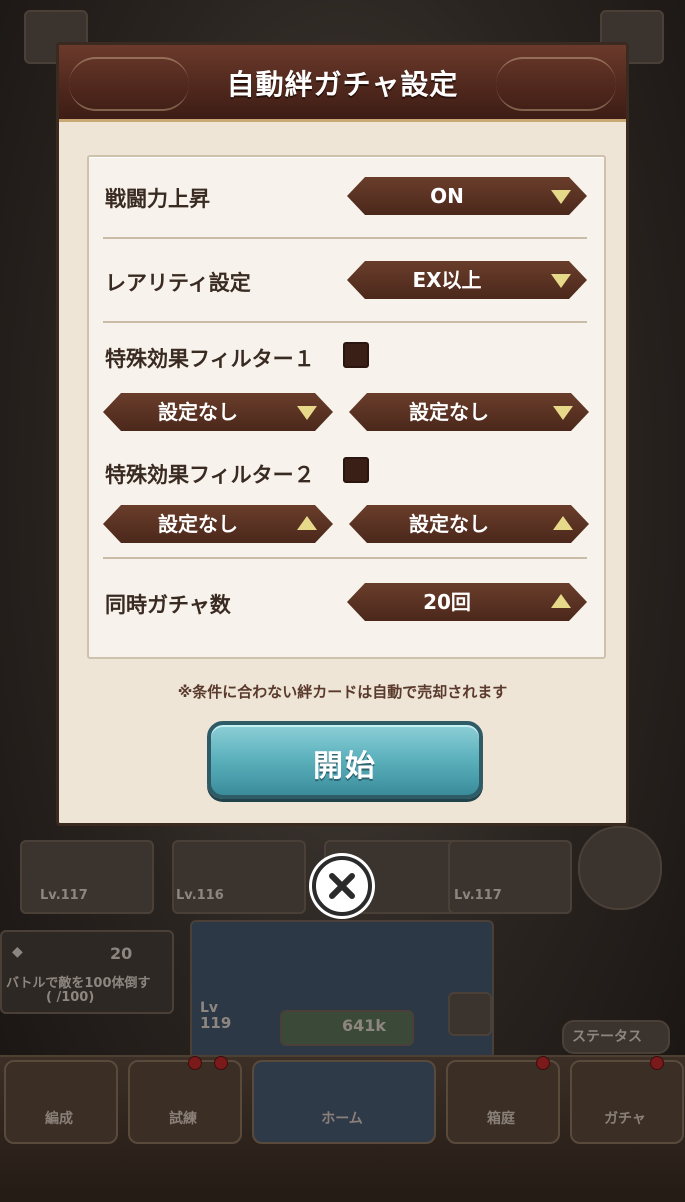 The width and height of the screenshot is (685, 1202). I want to click on close-button, so click(342, 886).